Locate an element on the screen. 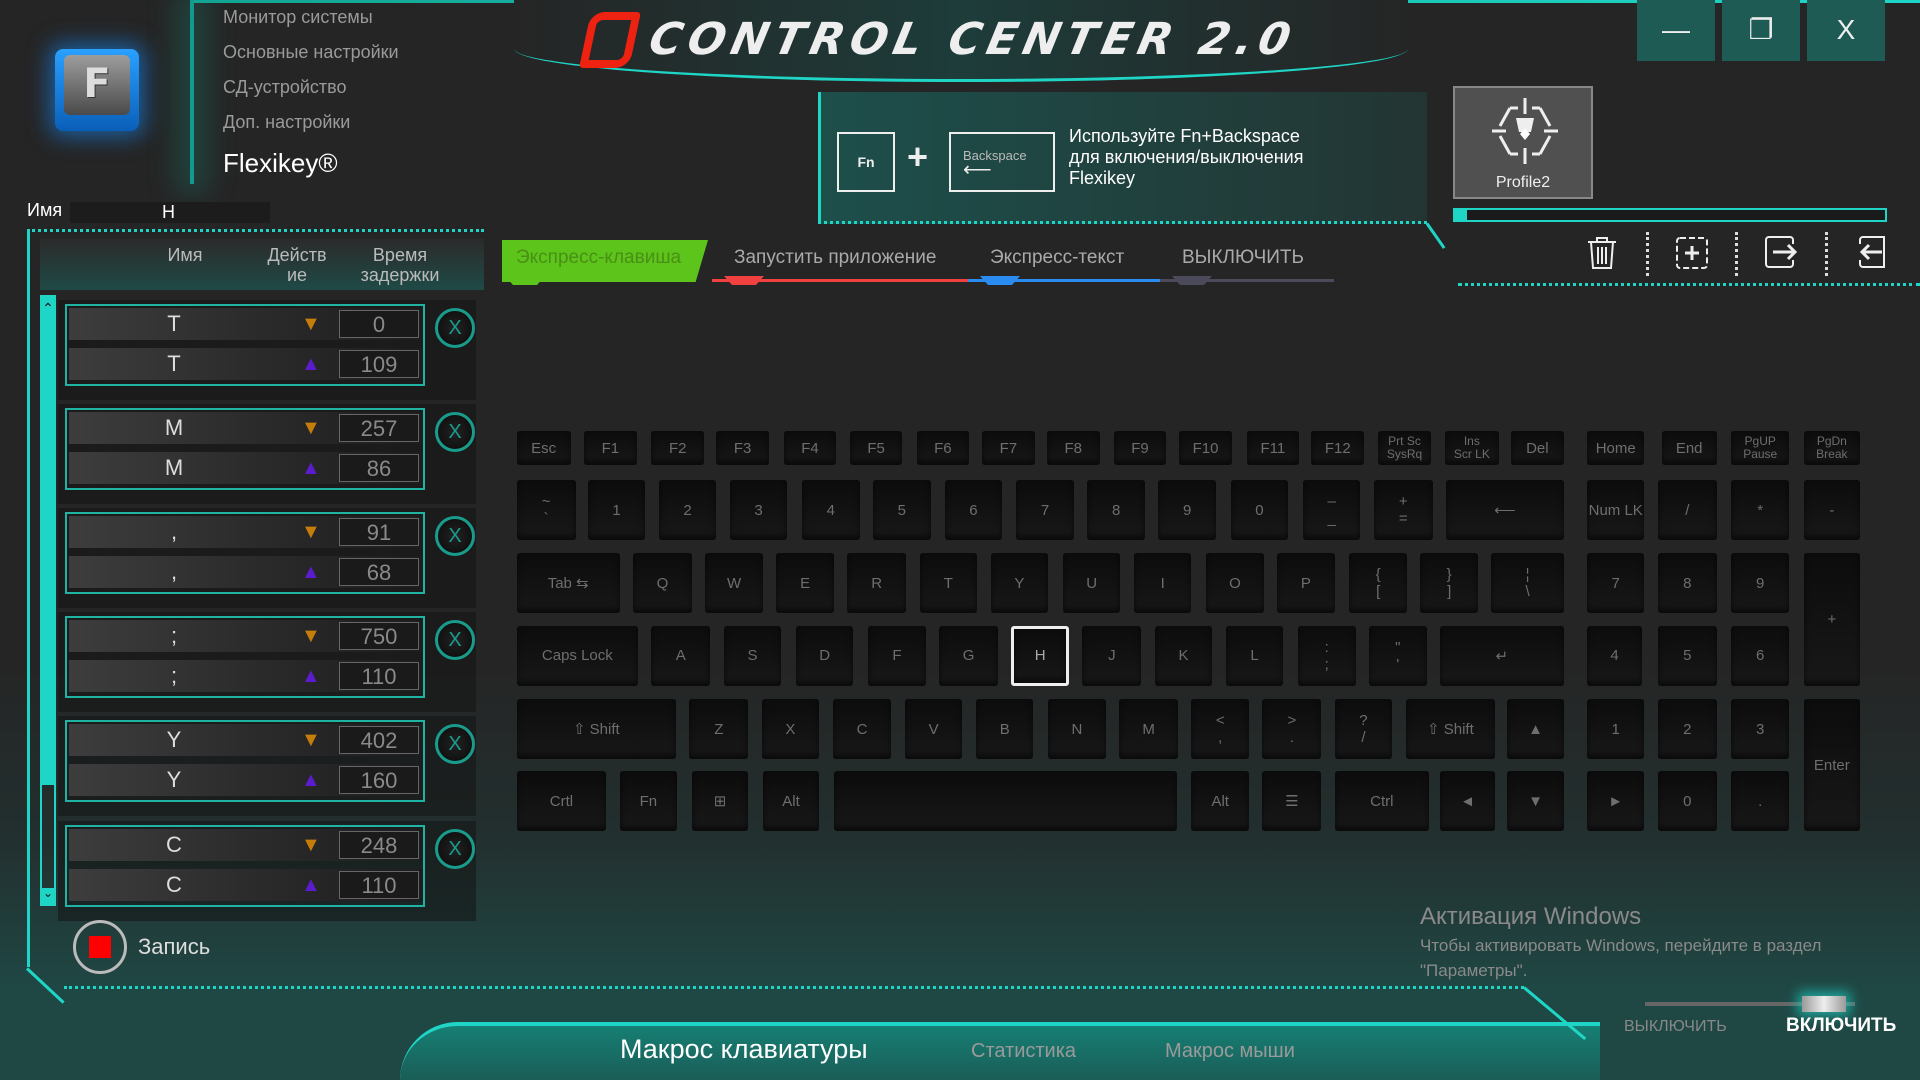 The image size is (1920, 1080). import-icon is located at coordinates (1870, 252).